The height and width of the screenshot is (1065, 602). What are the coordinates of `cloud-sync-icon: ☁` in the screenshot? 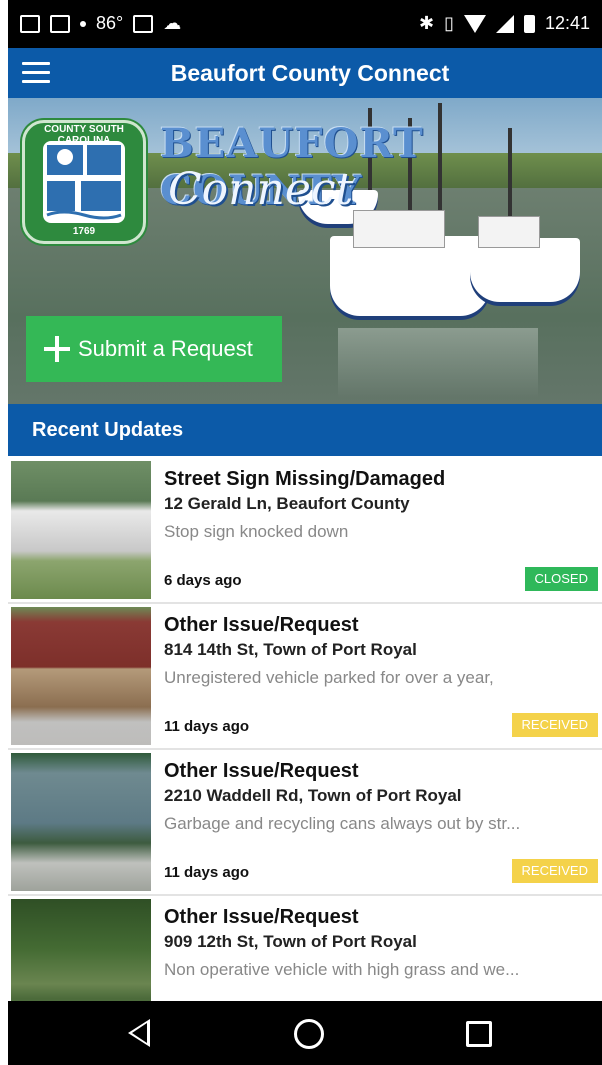 It's located at (172, 23).